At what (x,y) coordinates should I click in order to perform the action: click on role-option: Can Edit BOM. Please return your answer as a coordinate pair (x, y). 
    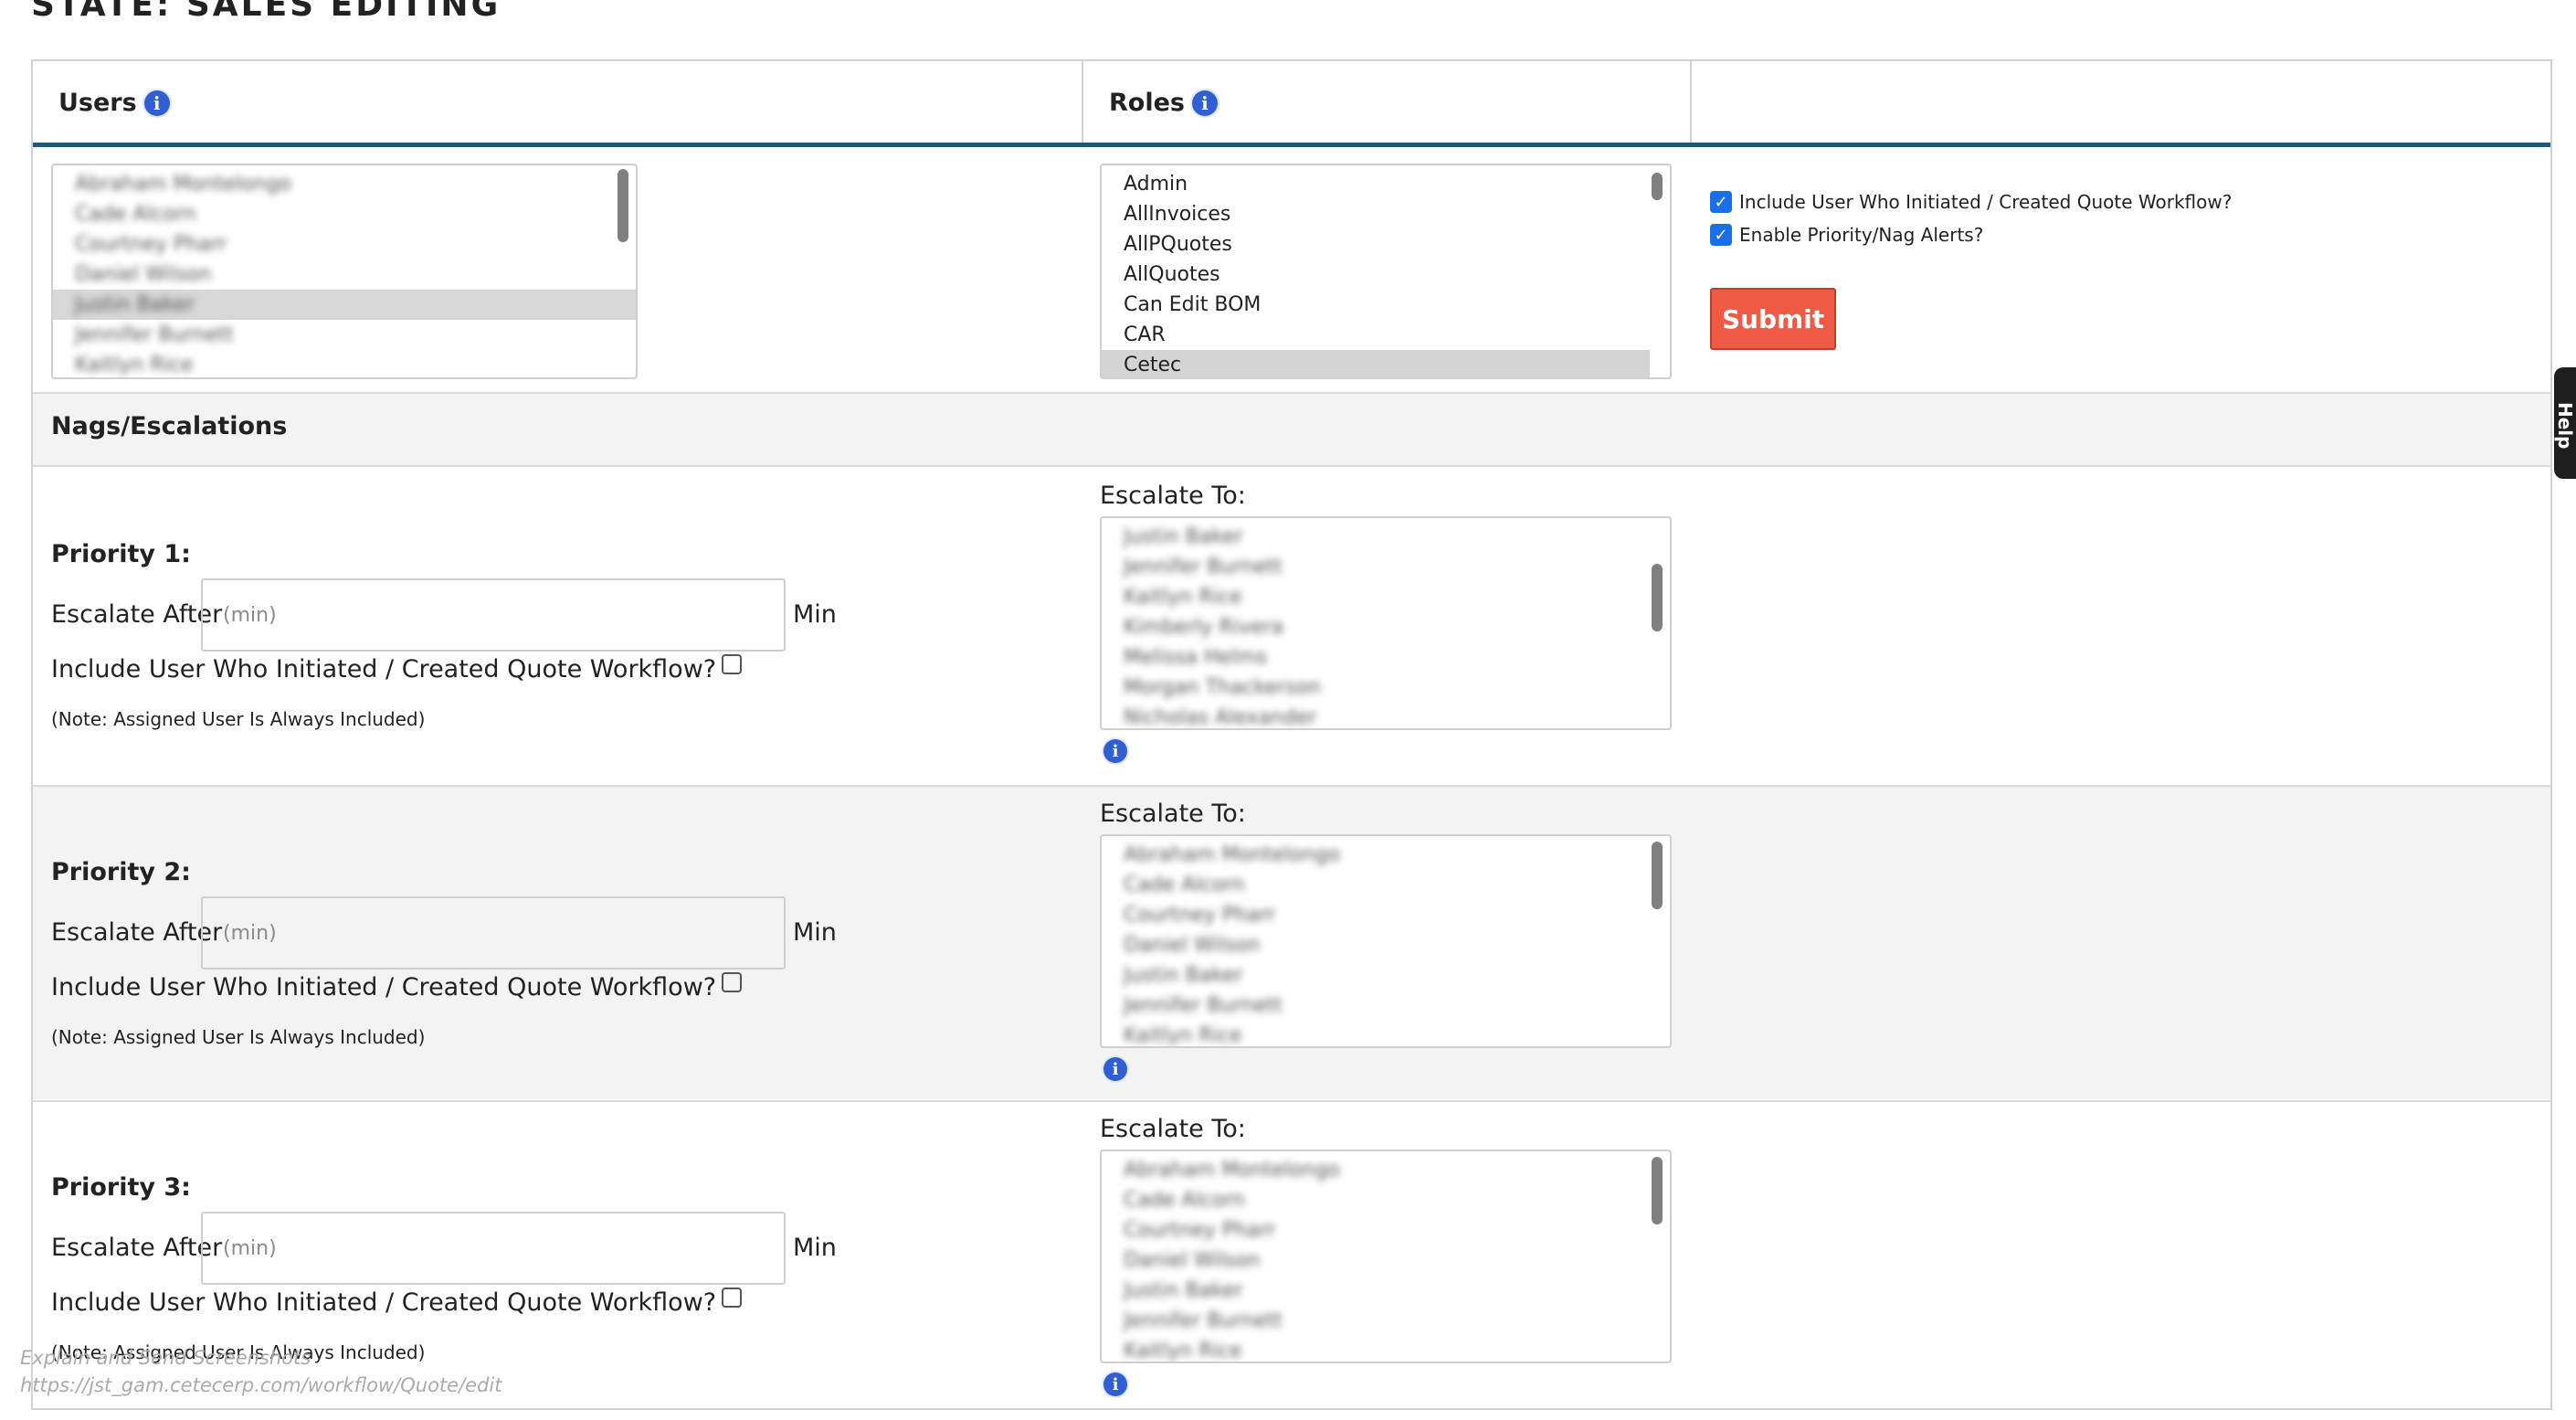
    Looking at the image, I should click on (1386, 305).